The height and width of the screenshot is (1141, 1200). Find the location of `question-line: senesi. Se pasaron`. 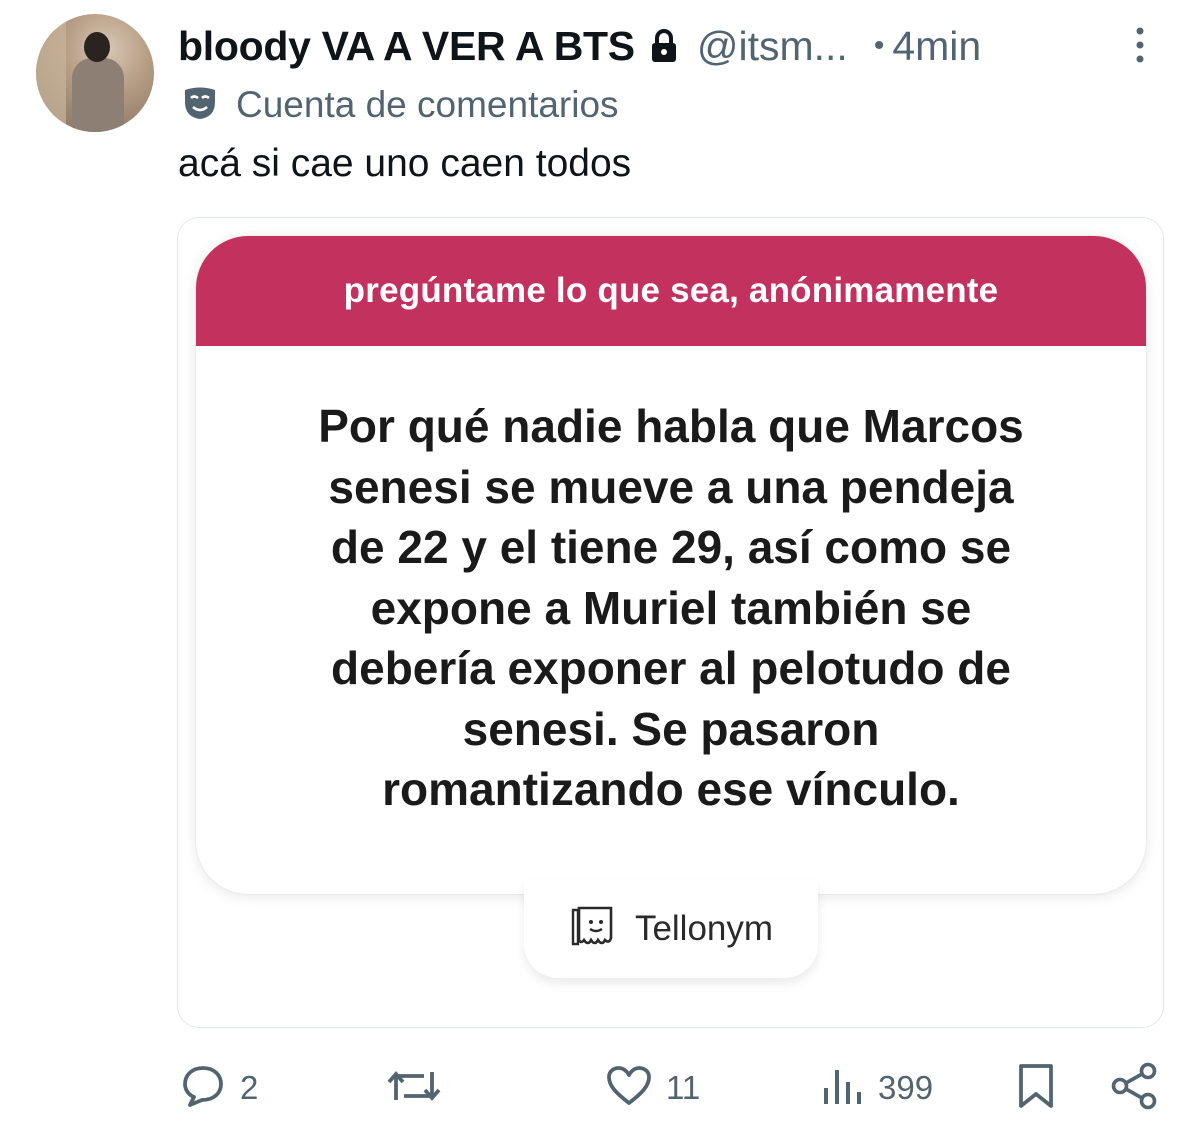

question-line: senesi. Se pasaron is located at coordinates (671, 728).